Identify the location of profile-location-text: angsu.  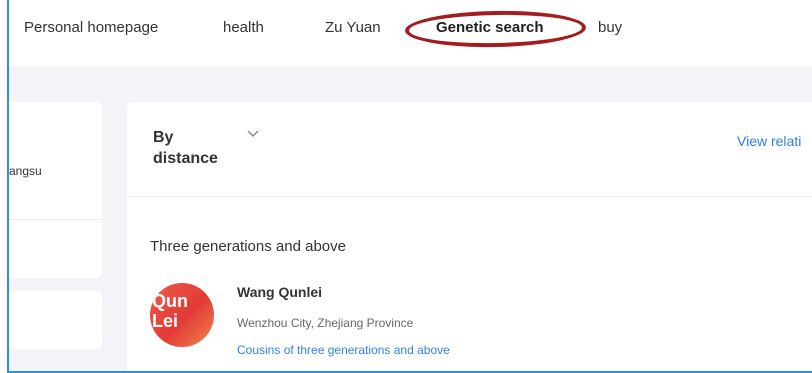
(25, 171).